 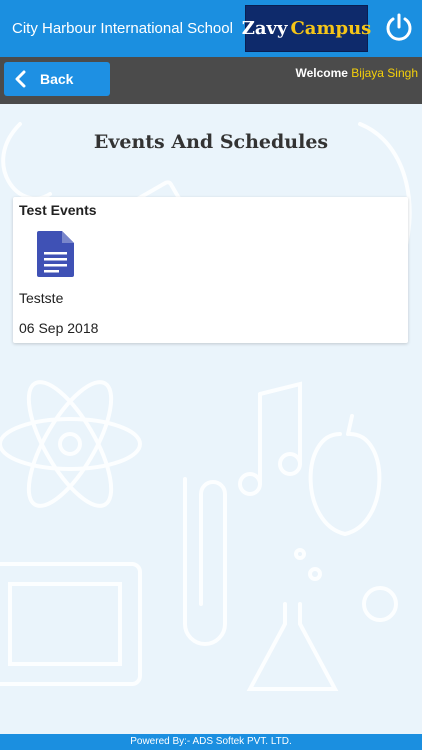 I want to click on welcome-message: Welcome Bijaya Singh, so click(x=356, y=73).